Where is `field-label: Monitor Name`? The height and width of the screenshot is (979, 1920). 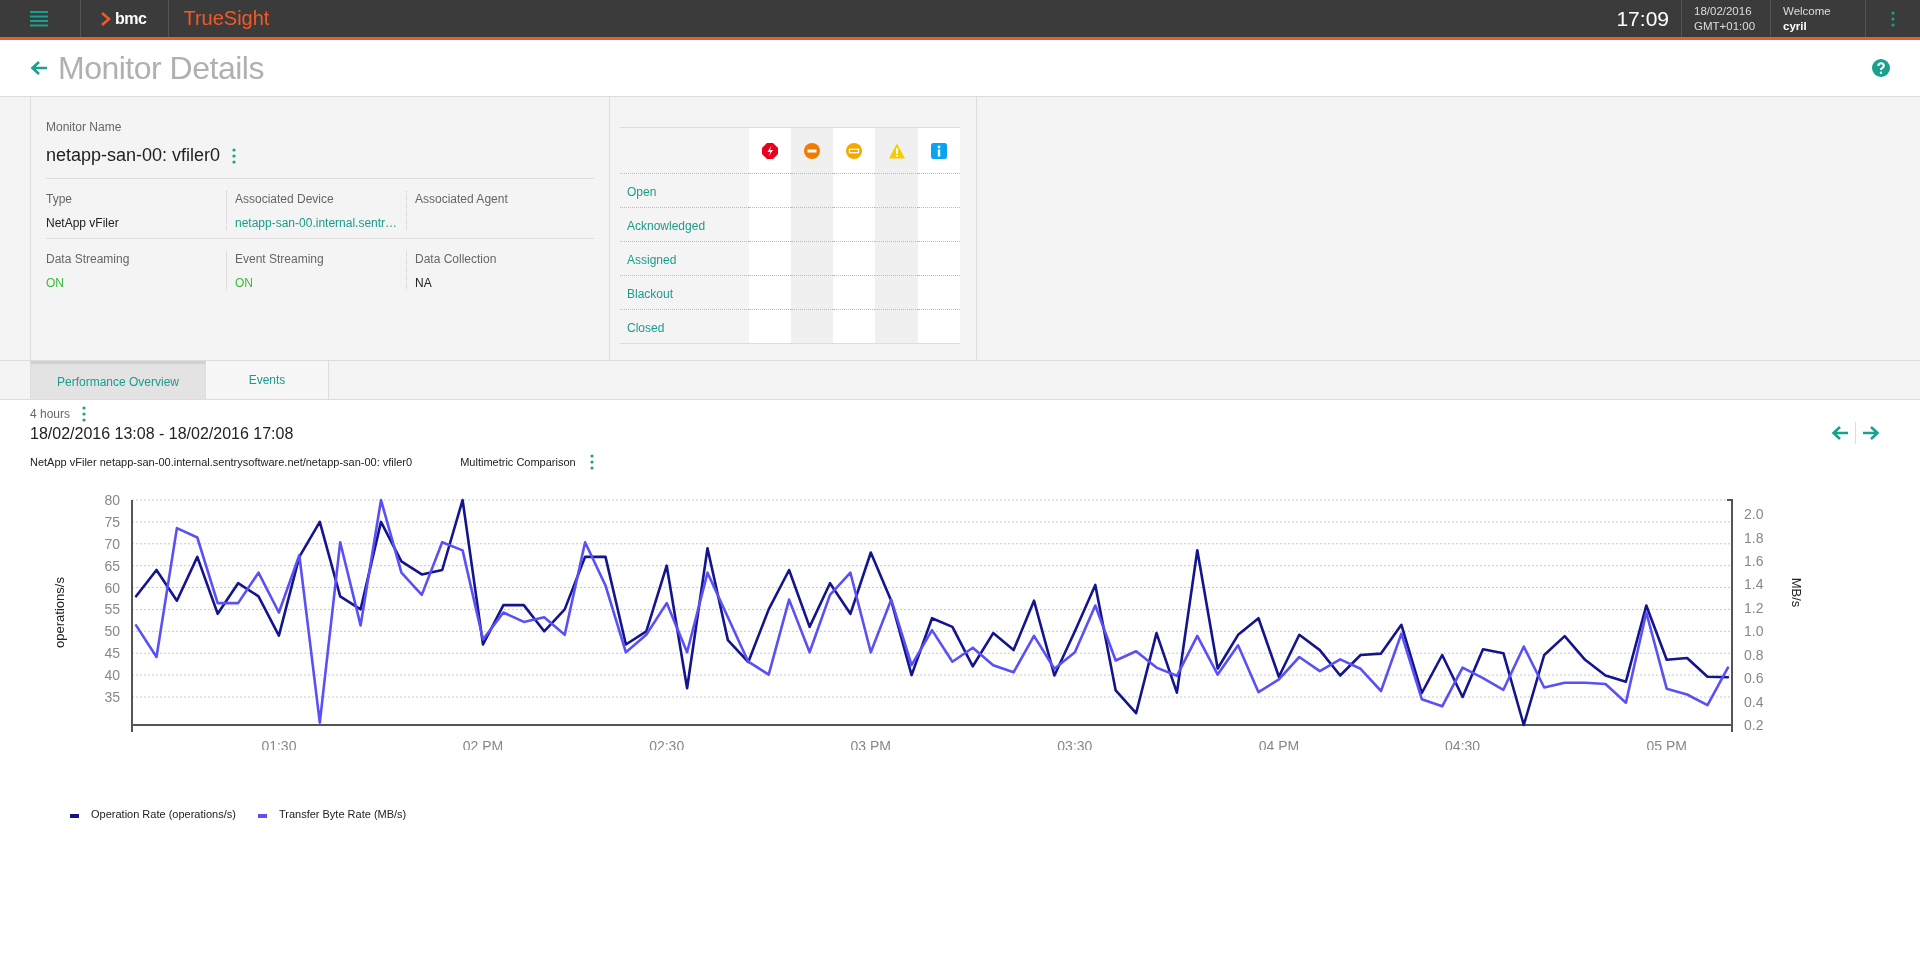
field-label: Monitor Name is located at coordinates (84, 127).